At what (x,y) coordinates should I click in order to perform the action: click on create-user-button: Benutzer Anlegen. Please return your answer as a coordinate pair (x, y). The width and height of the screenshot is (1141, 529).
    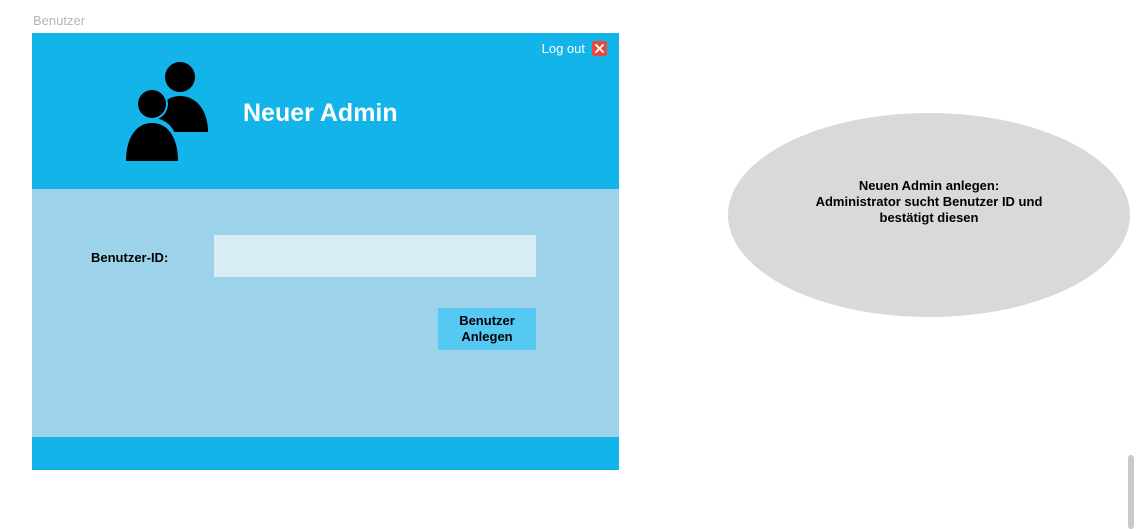
    Looking at the image, I should click on (487, 329).